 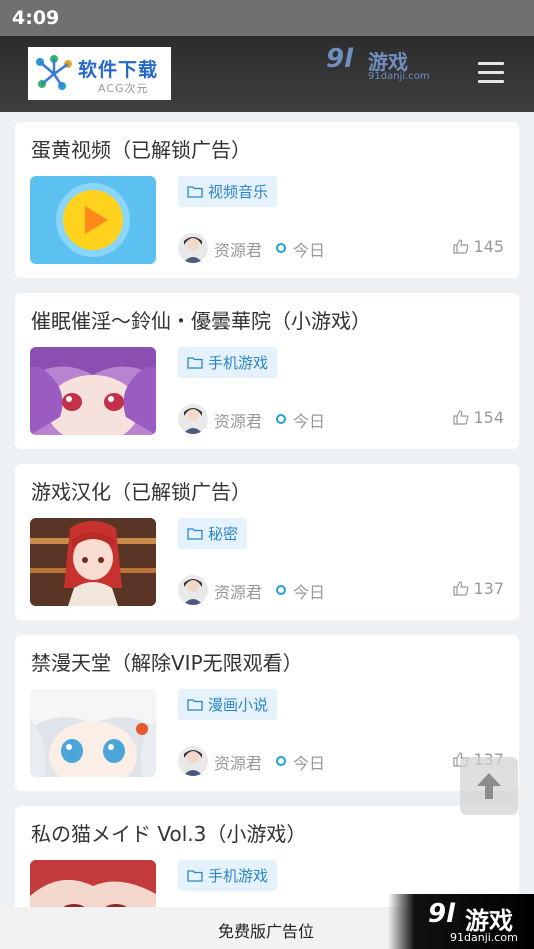 I want to click on post-title: 私の猫メイド Vol.3（小游戏）, so click(x=168, y=832).